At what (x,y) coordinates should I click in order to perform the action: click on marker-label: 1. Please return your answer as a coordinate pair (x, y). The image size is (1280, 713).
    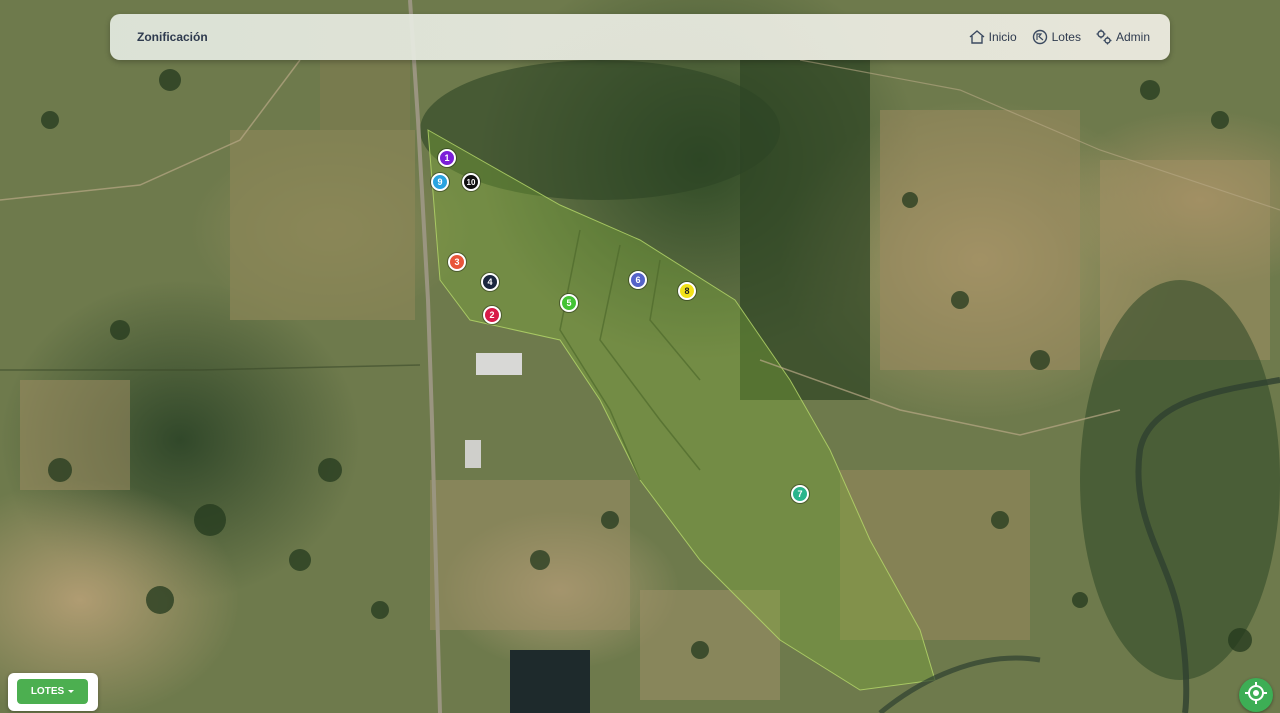
    Looking at the image, I should click on (447, 158).